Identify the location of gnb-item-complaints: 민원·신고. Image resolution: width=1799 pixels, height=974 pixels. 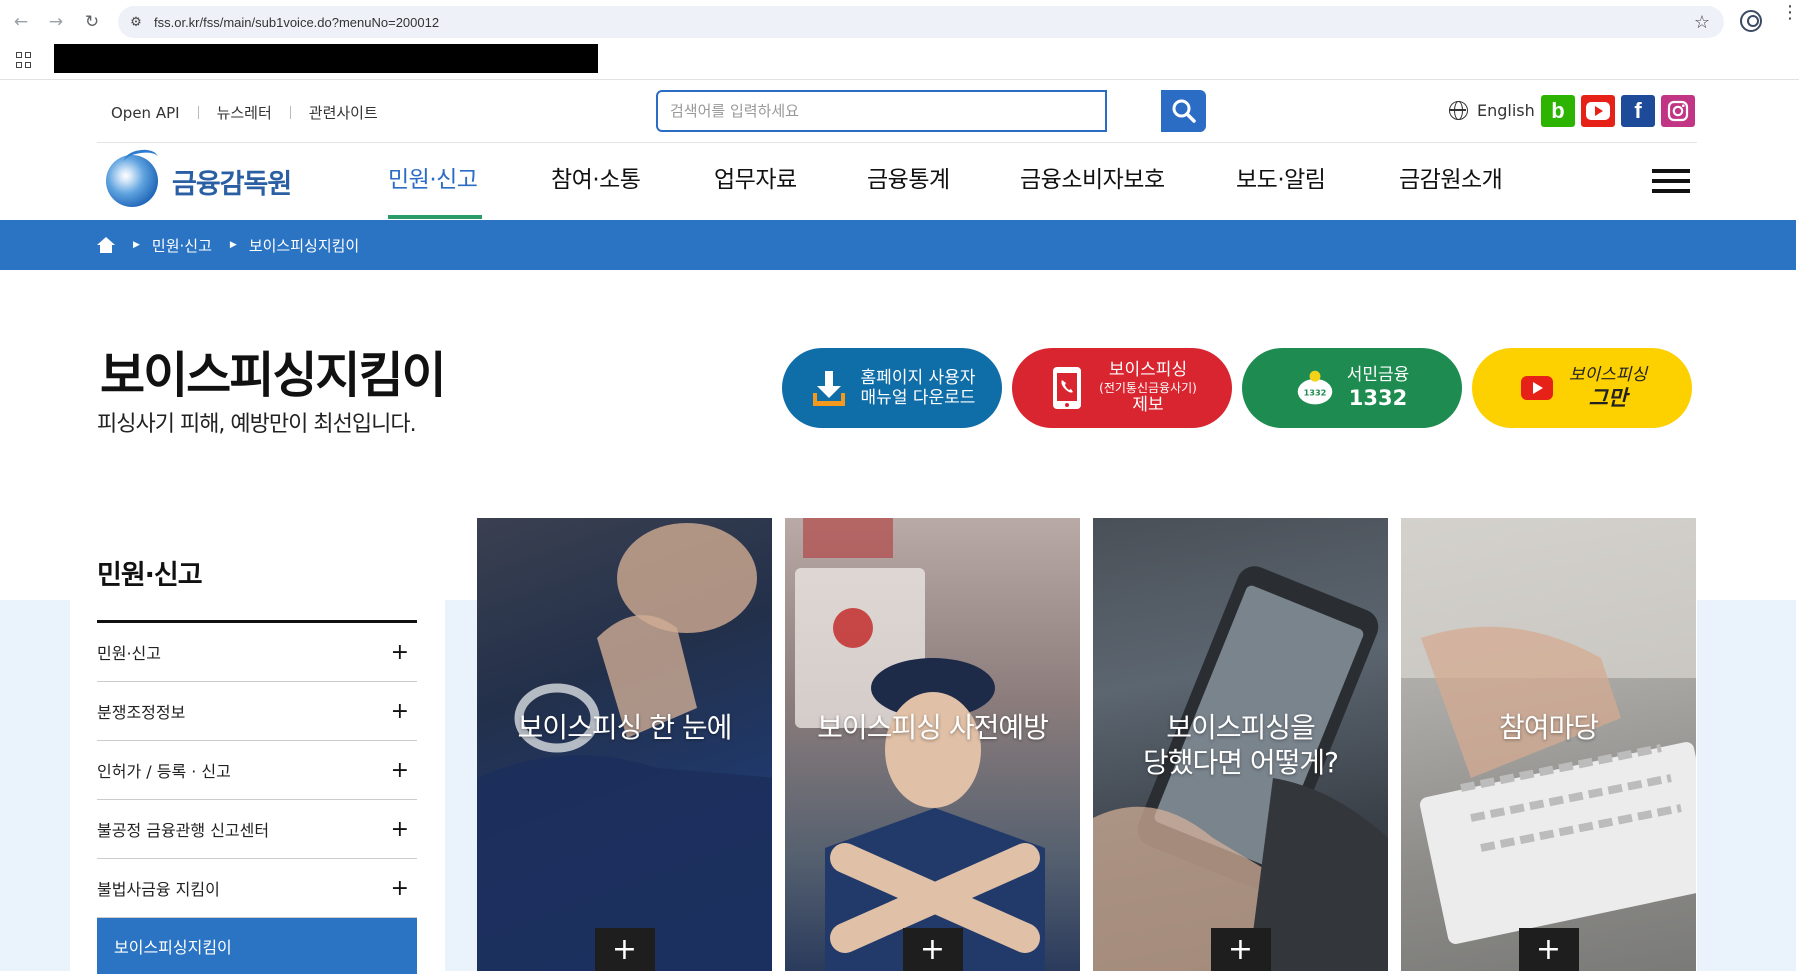
(433, 177).